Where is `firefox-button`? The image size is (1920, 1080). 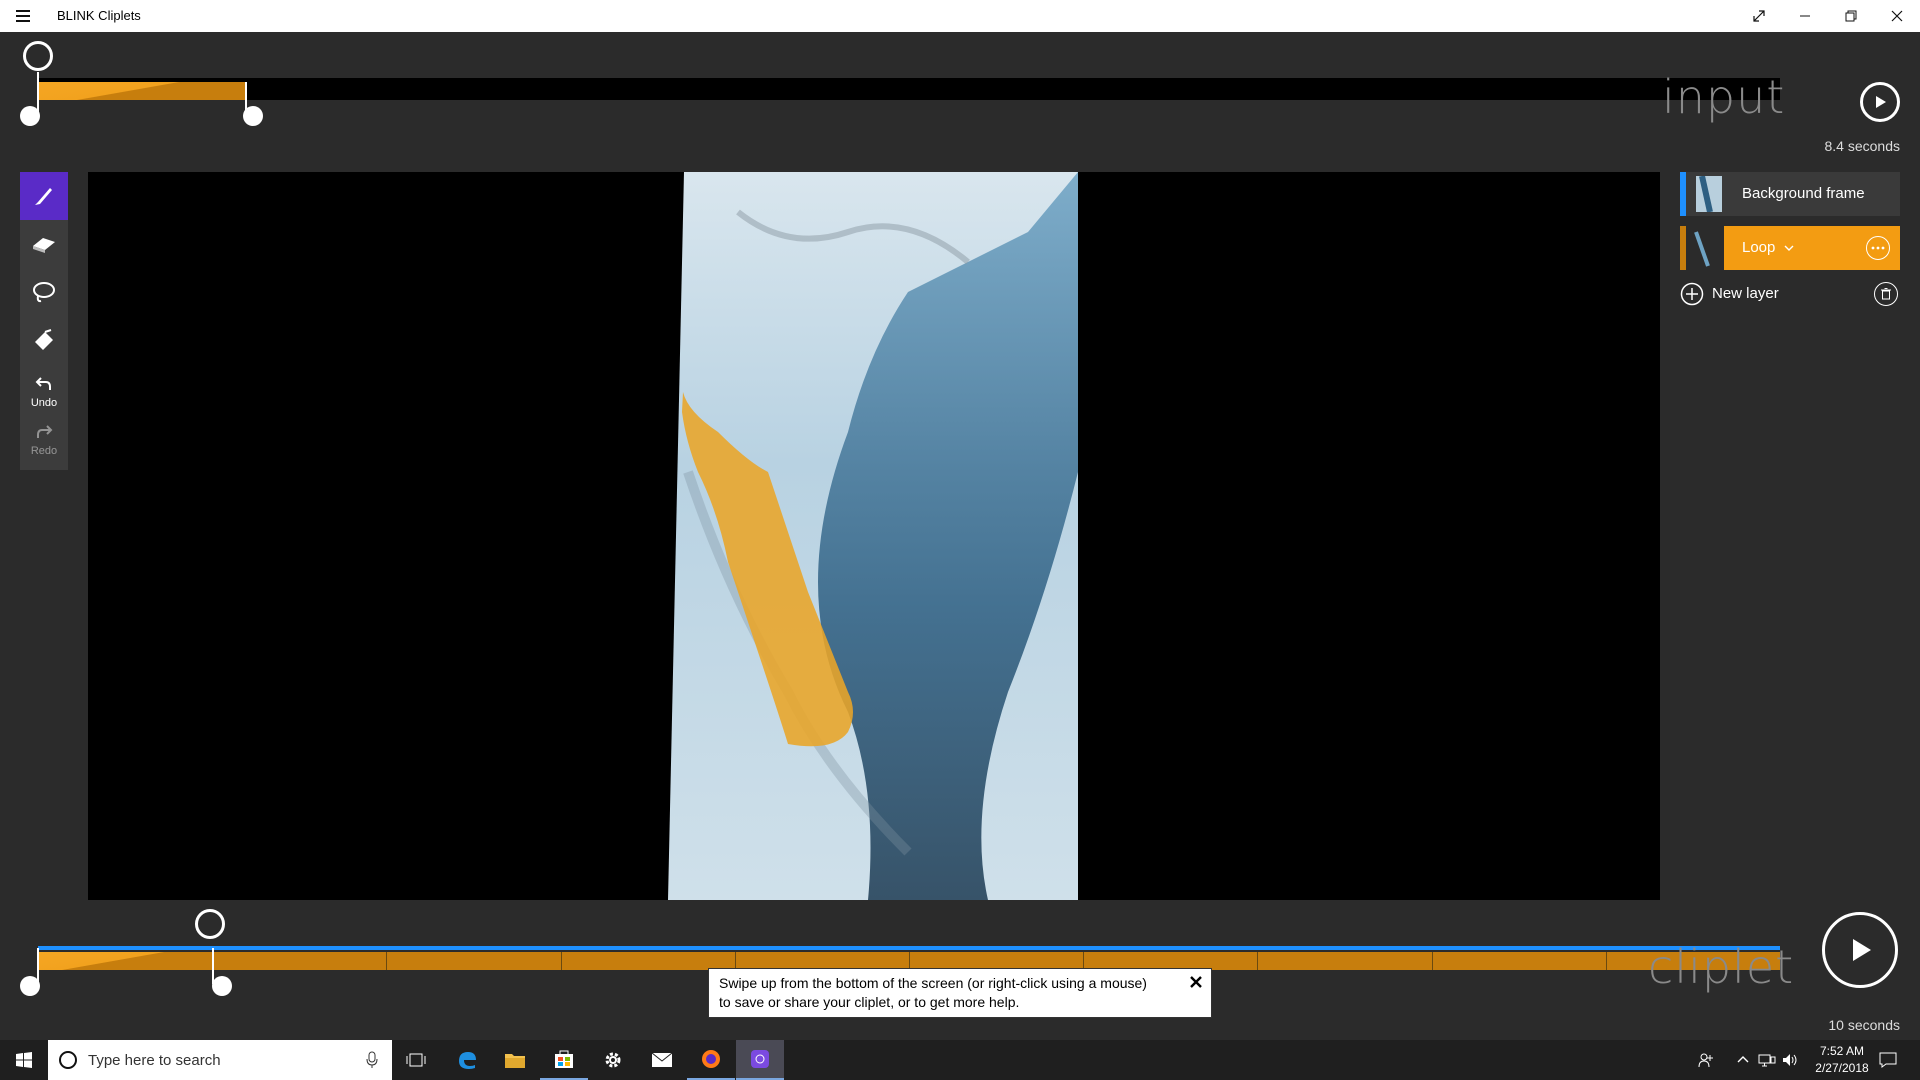 firefox-button is located at coordinates (711, 1060).